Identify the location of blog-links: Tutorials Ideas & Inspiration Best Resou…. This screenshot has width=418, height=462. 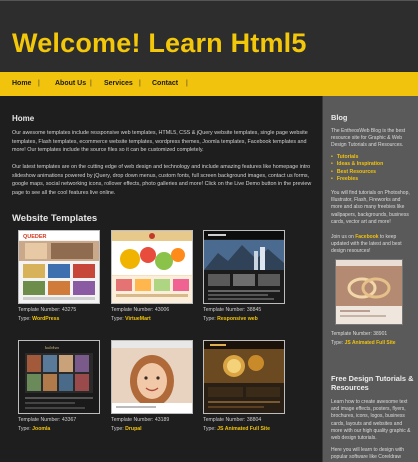
(357, 169).